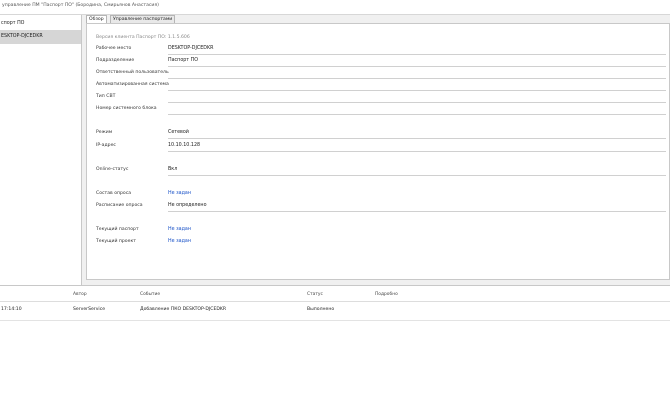 Image resolution: width=670 pixels, height=400 pixels. I want to click on field-label: Ответственный пользователь, so click(132, 72).